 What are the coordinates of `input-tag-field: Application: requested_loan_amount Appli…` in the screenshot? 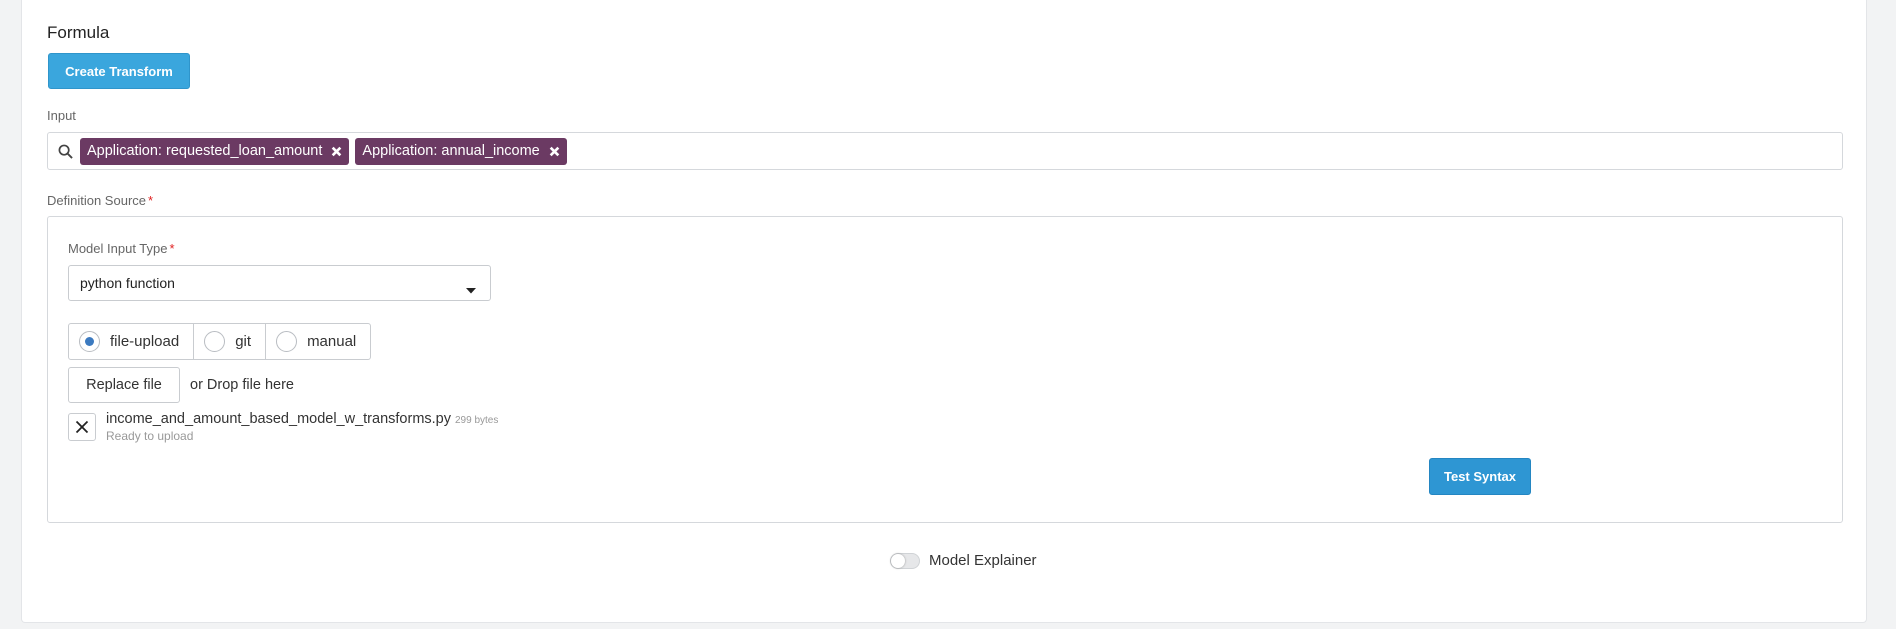 It's located at (945, 151).